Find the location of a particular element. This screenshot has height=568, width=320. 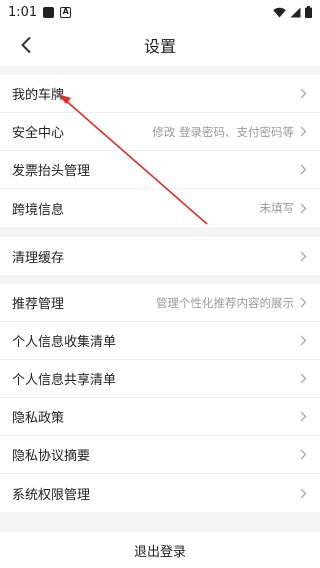

status-time: 1:01 is located at coordinates (23, 12).